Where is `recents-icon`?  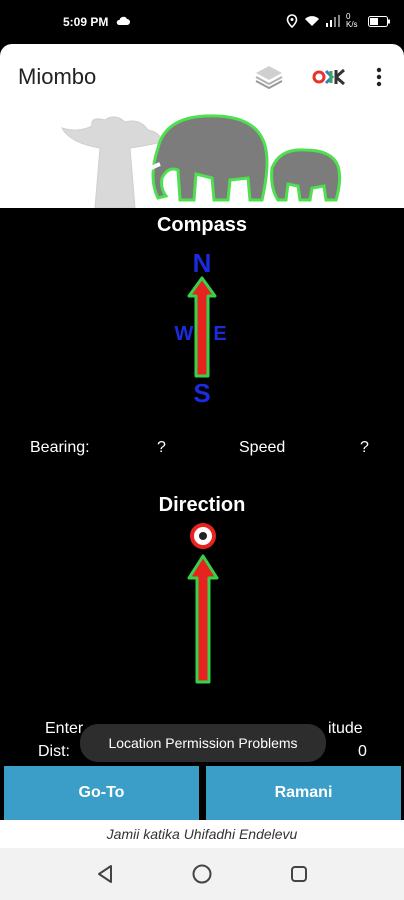 recents-icon is located at coordinates (299, 874).